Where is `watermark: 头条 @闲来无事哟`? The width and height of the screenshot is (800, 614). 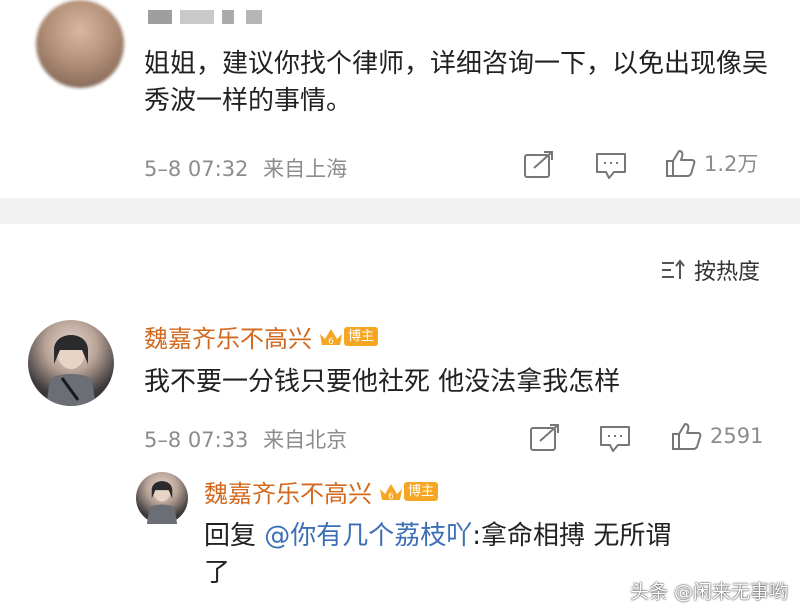
watermark: 头条 @闲来无事哟 is located at coordinates (708, 592).